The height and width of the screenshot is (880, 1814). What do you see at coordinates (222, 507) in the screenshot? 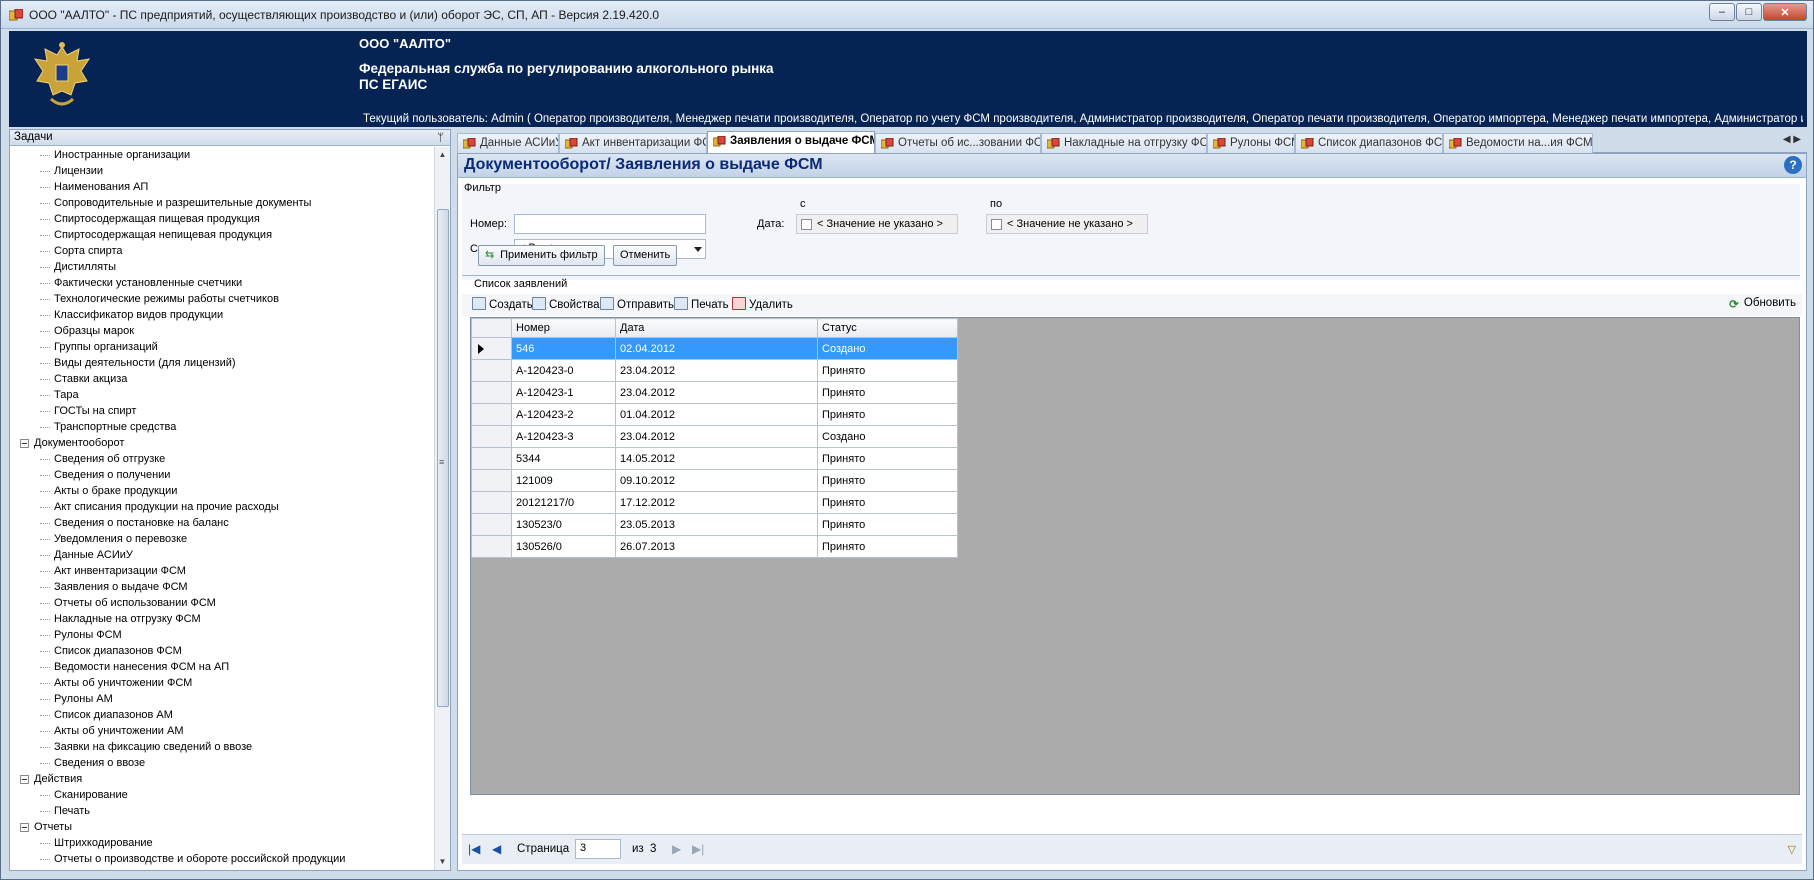
I see `tree-item: Акт списания продукции на прочие расходы` at bounding box center [222, 507].